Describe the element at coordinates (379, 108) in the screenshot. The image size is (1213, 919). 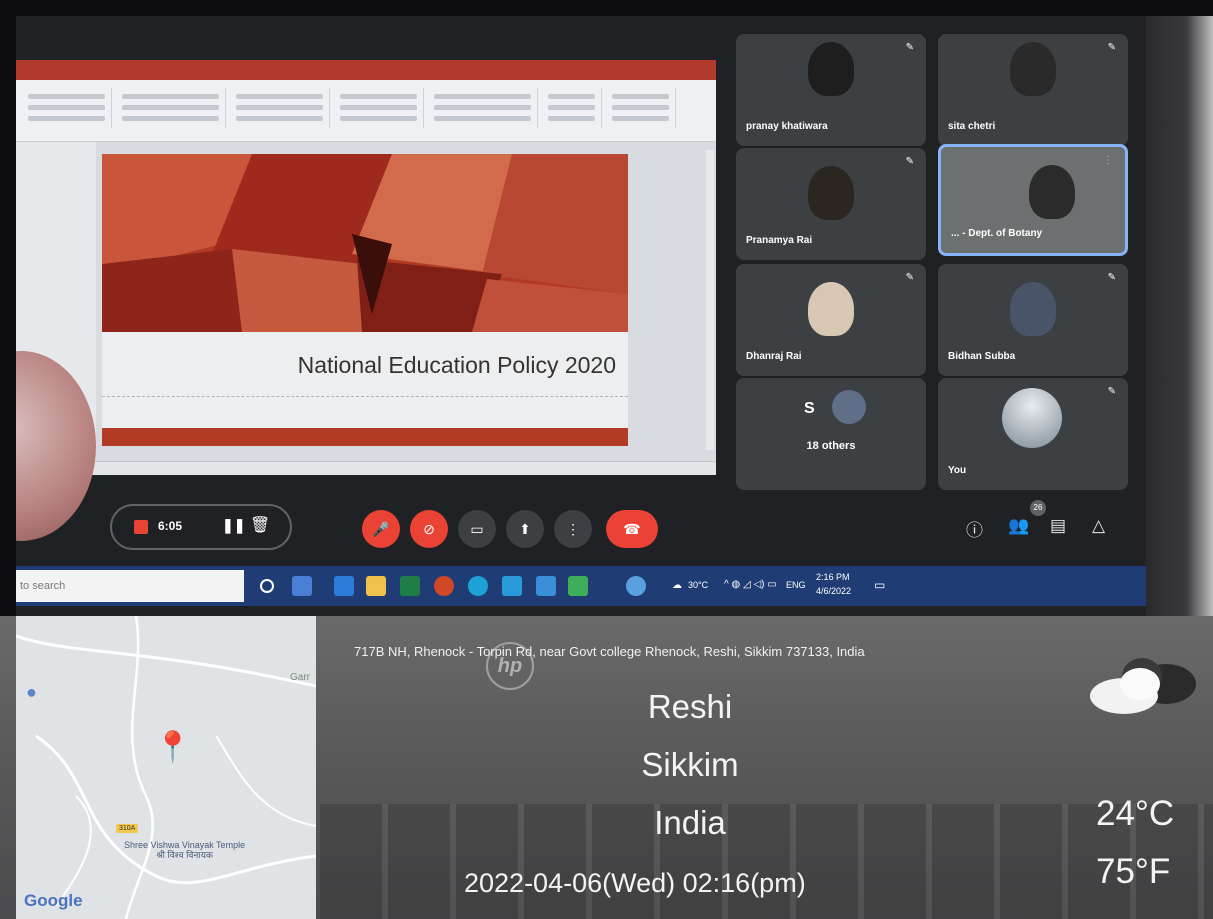
I see `ribbon-group-quickstyles` at that location.